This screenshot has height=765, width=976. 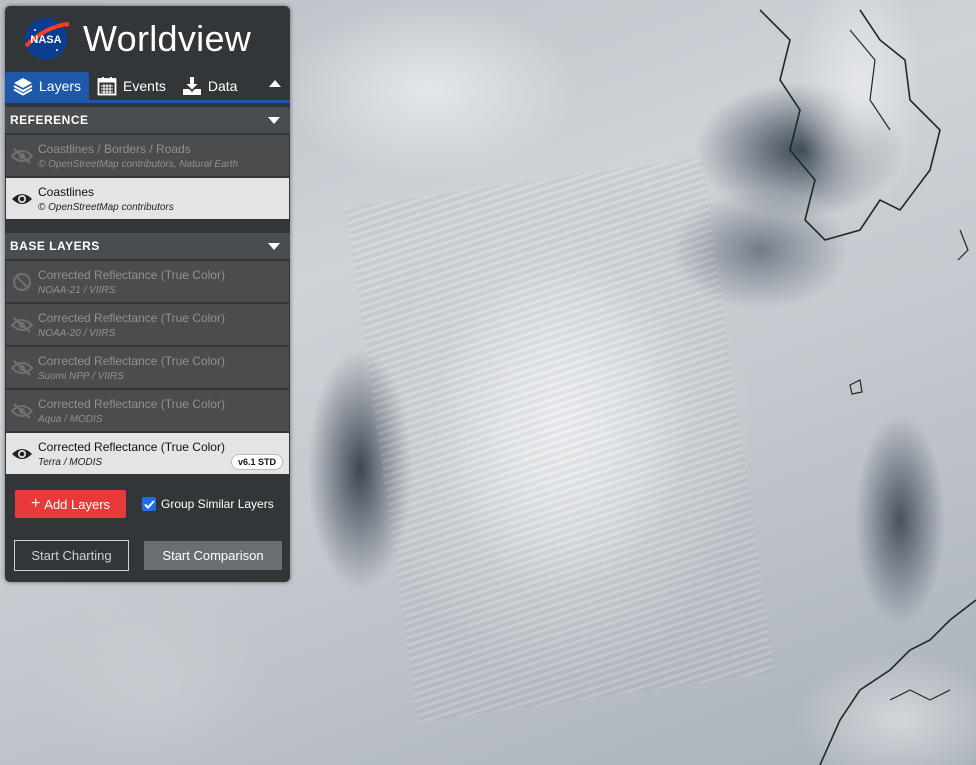 What do you see at coordinates (71, 555) in the screenshot?
I see `start-charting-button: Start Charting` at bounding box center [71, 555].